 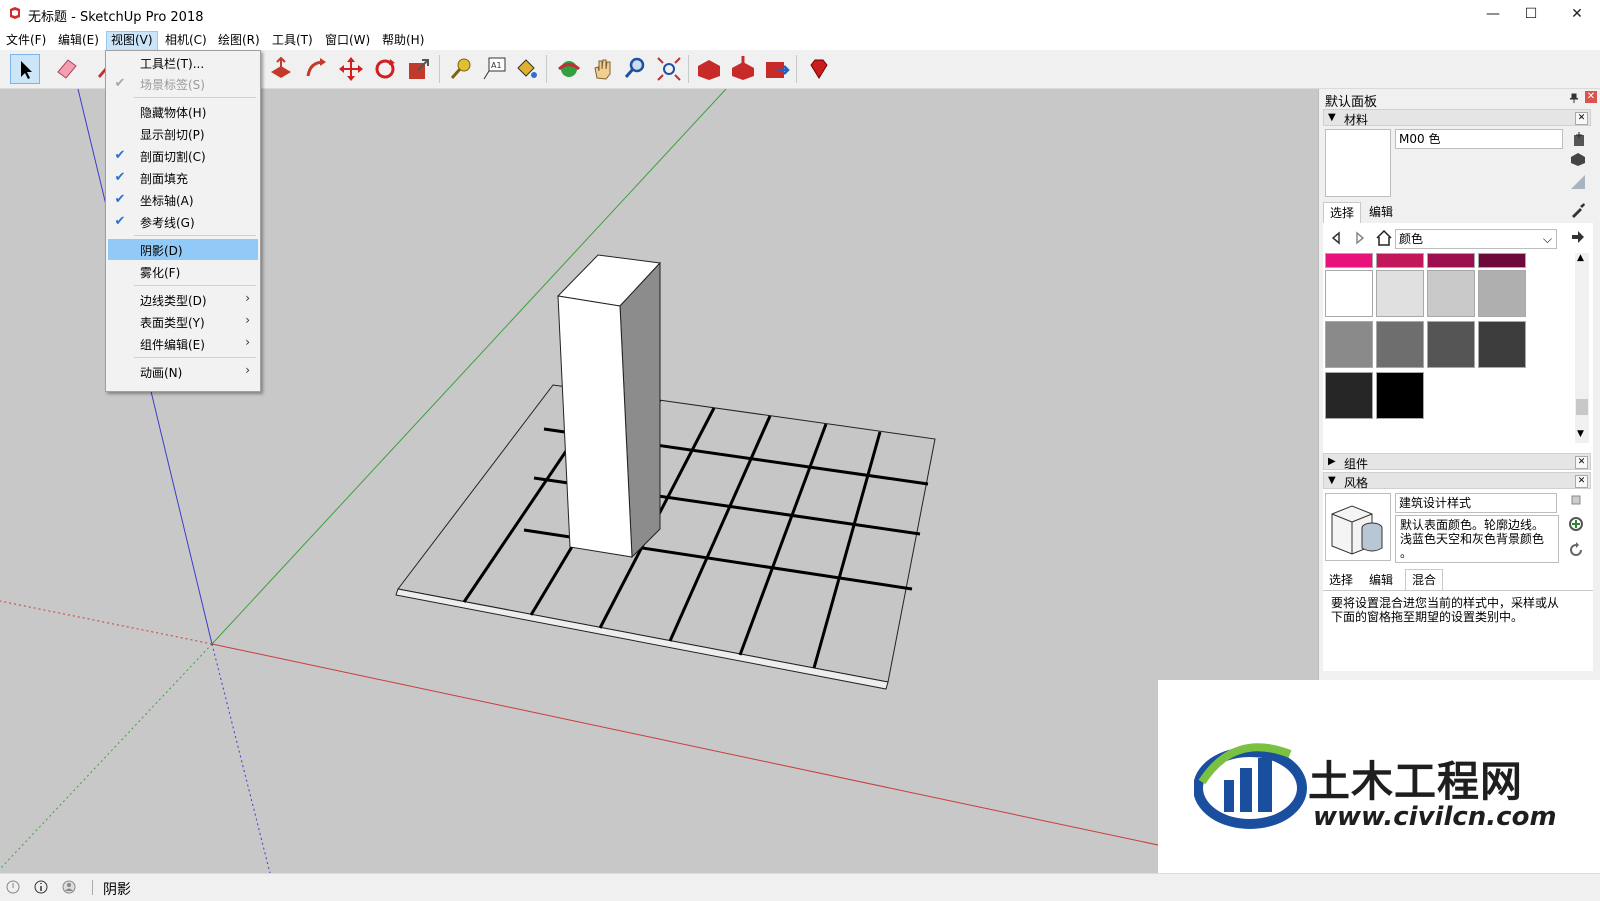 What do you see at coordinates (292, 40) in the screenshot?
I see `menu-tools: 工具(T)` at bounding box center [292, 40].